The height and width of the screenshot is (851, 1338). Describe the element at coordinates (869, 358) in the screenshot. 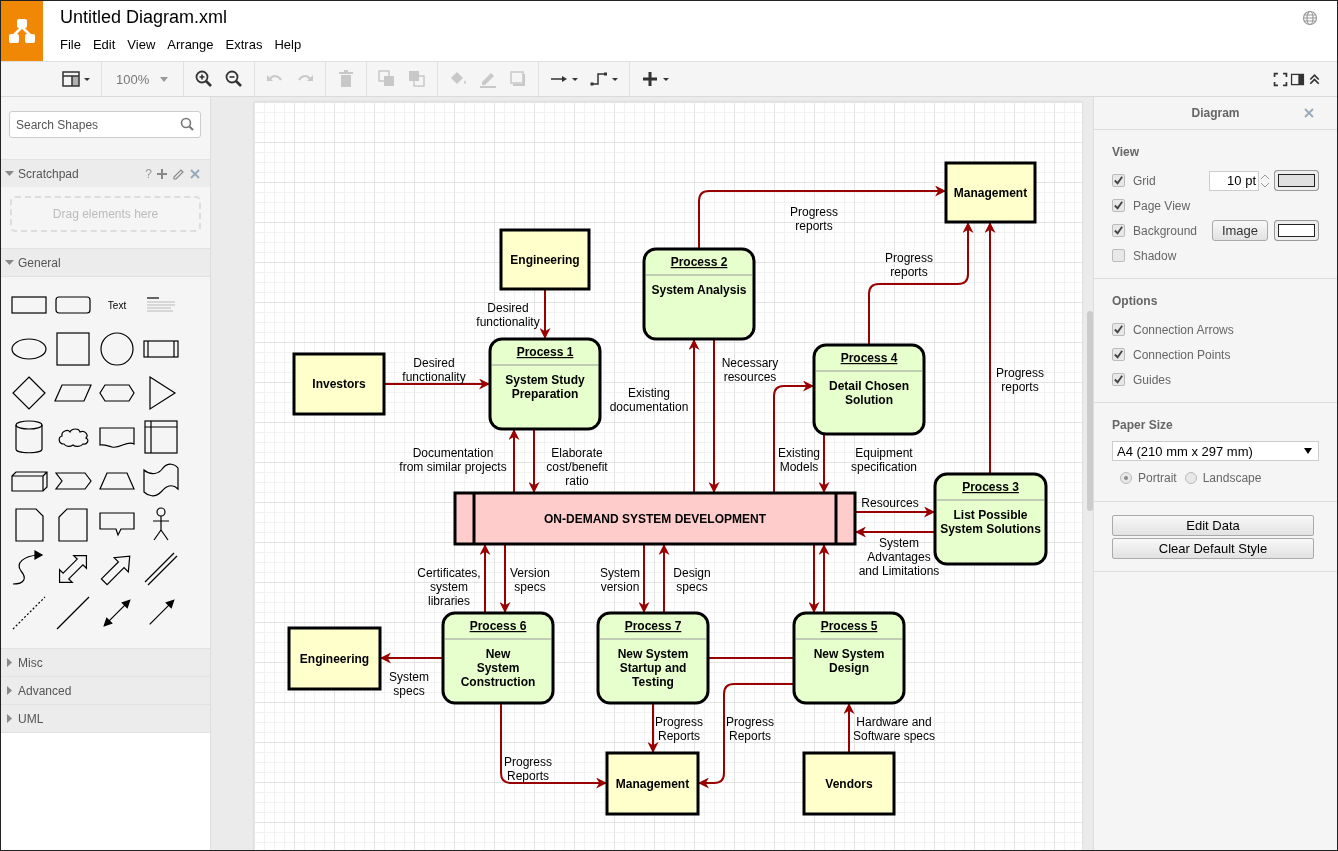

I see `process-number: Process 4` at that location.